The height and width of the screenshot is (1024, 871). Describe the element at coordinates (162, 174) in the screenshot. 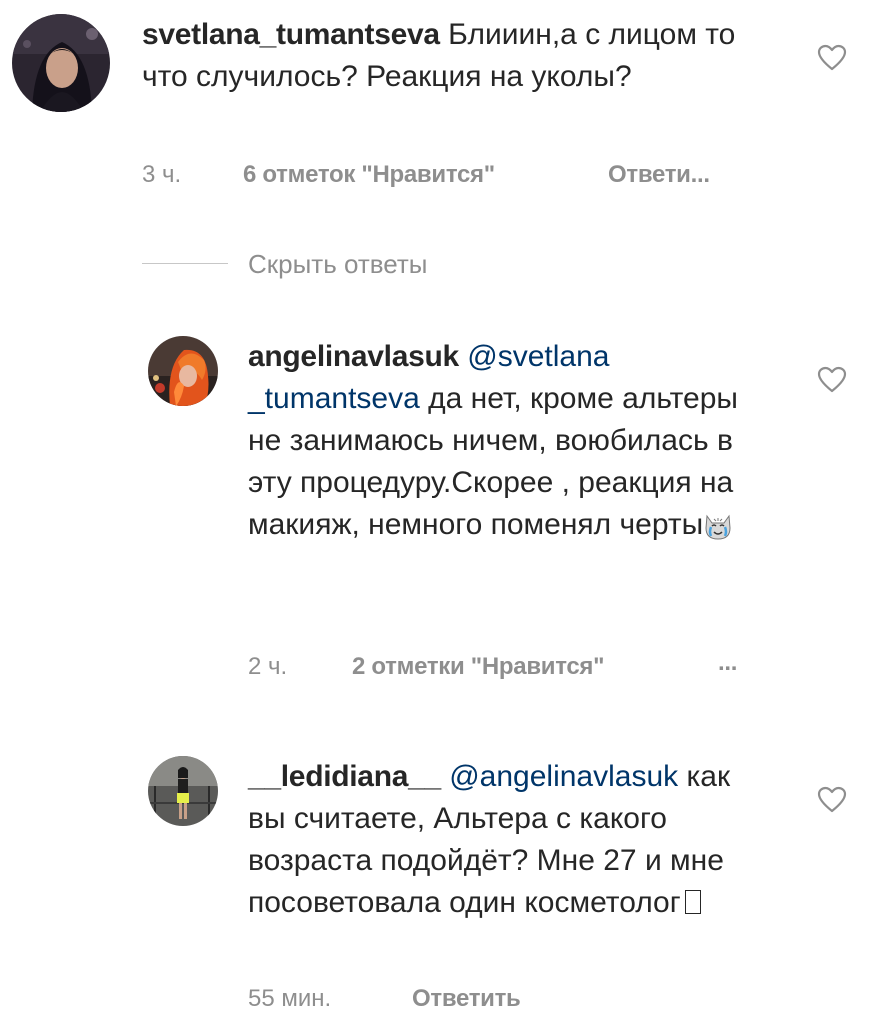

I see `timestamp: 3 ч.` at that location.